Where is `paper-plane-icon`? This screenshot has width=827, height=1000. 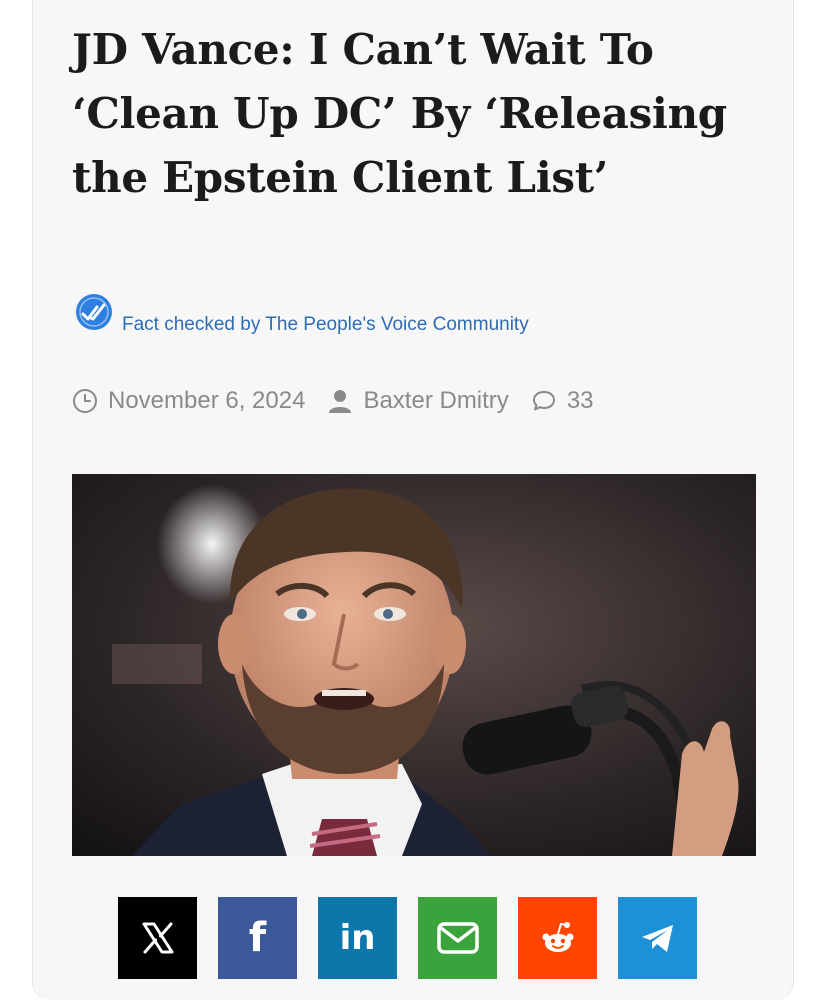
paper-plane-icon is located at coordinates (657, 938).